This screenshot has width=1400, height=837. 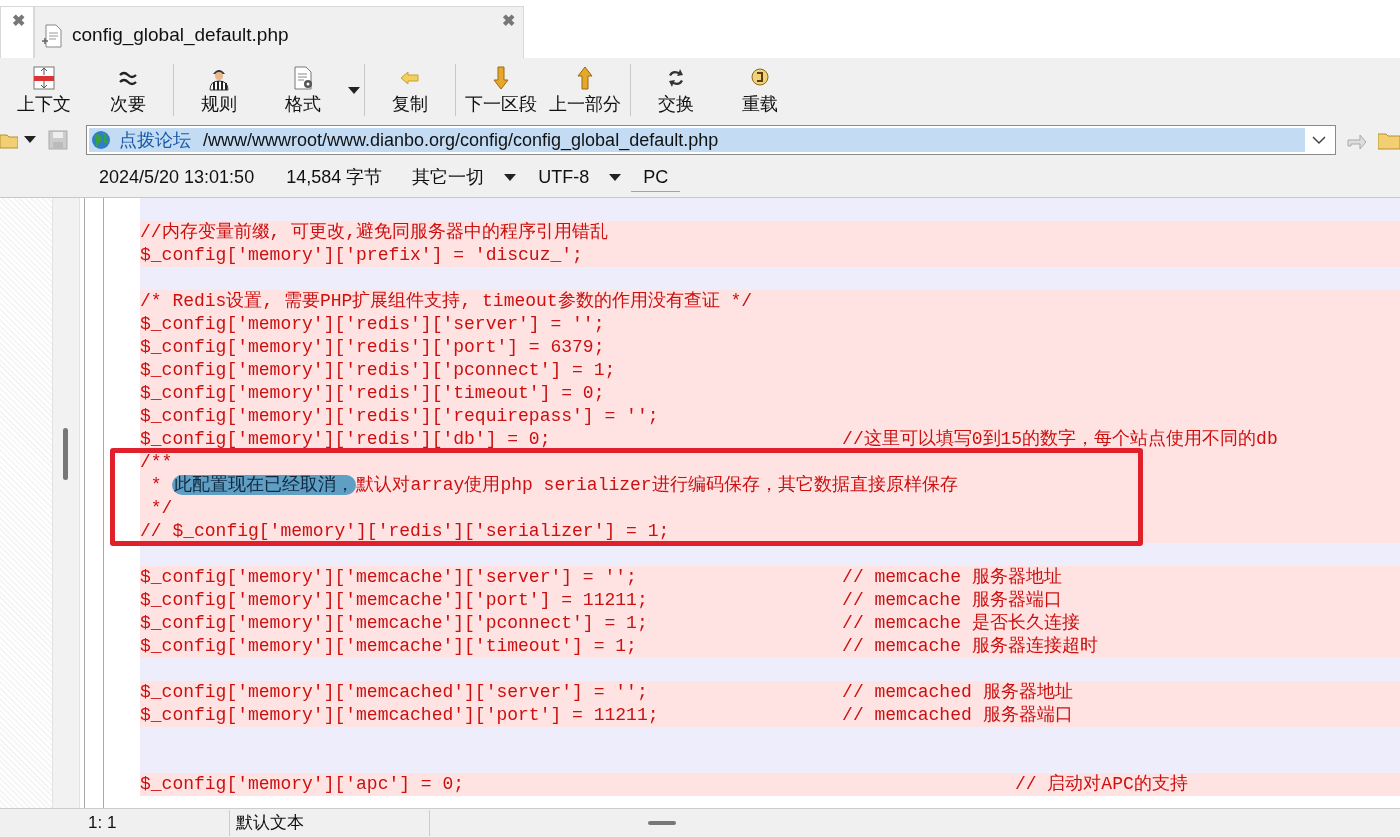 I want to click on cursor-position: 1, so click(x=115, y=823).